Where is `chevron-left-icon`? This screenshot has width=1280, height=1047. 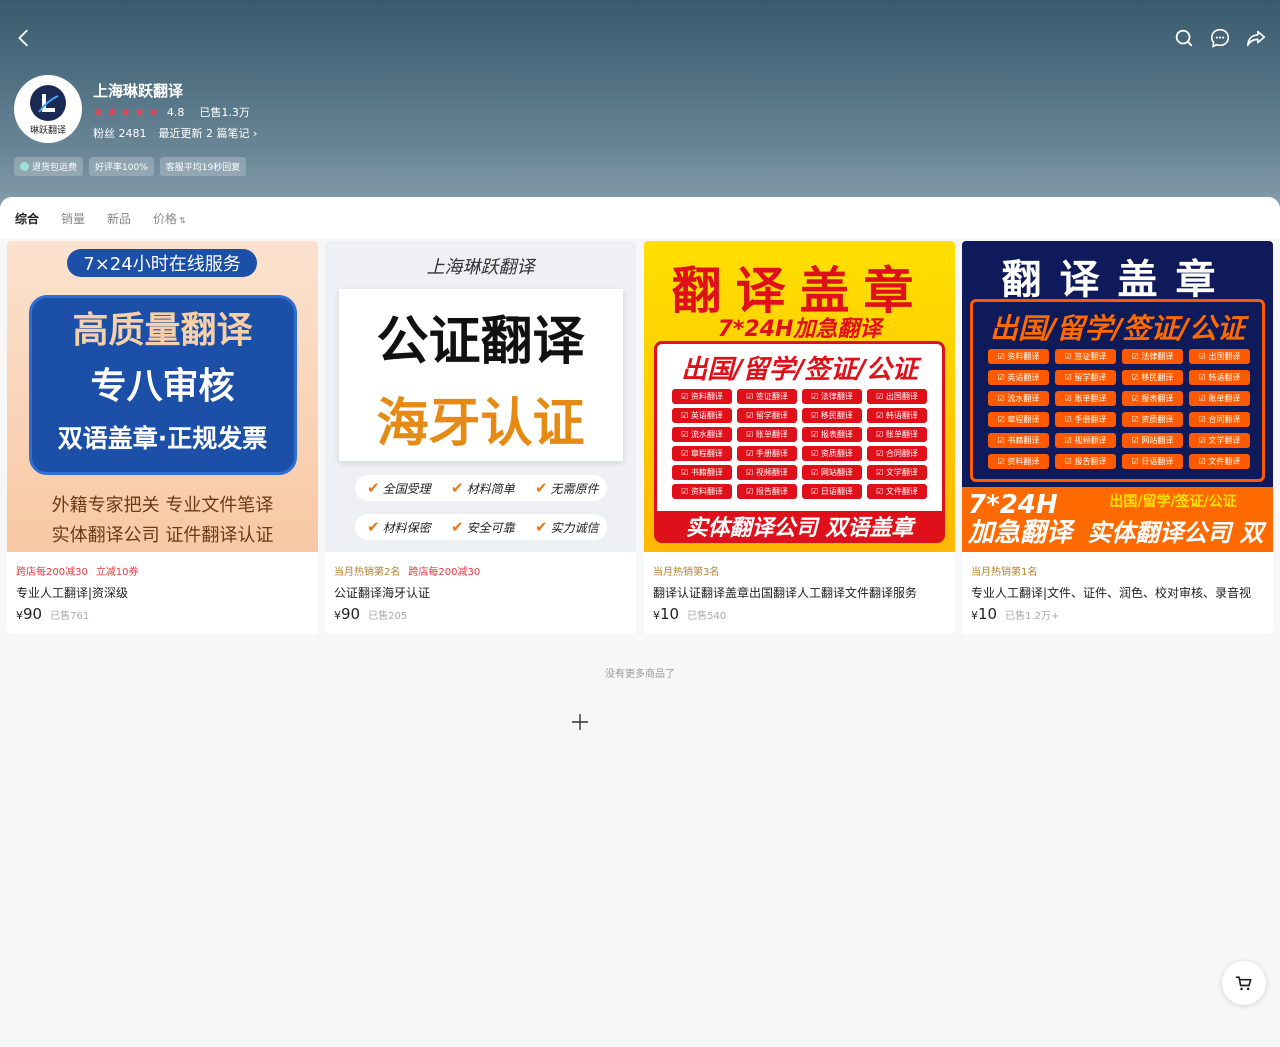
chevron-left-icon is located at coordinates (23, 38).